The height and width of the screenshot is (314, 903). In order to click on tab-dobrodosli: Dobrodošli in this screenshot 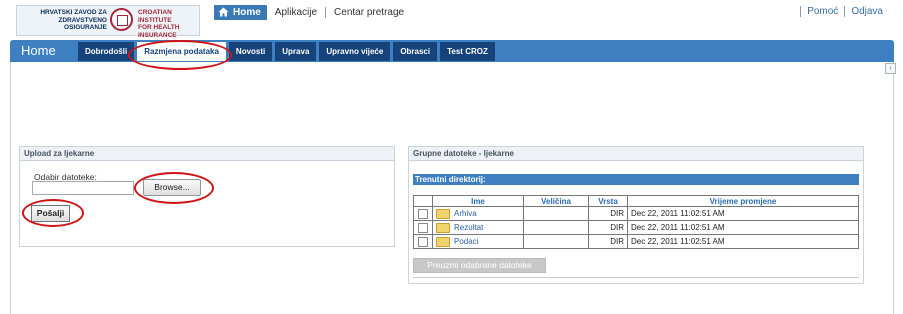, I will do `click(106, 51)`.